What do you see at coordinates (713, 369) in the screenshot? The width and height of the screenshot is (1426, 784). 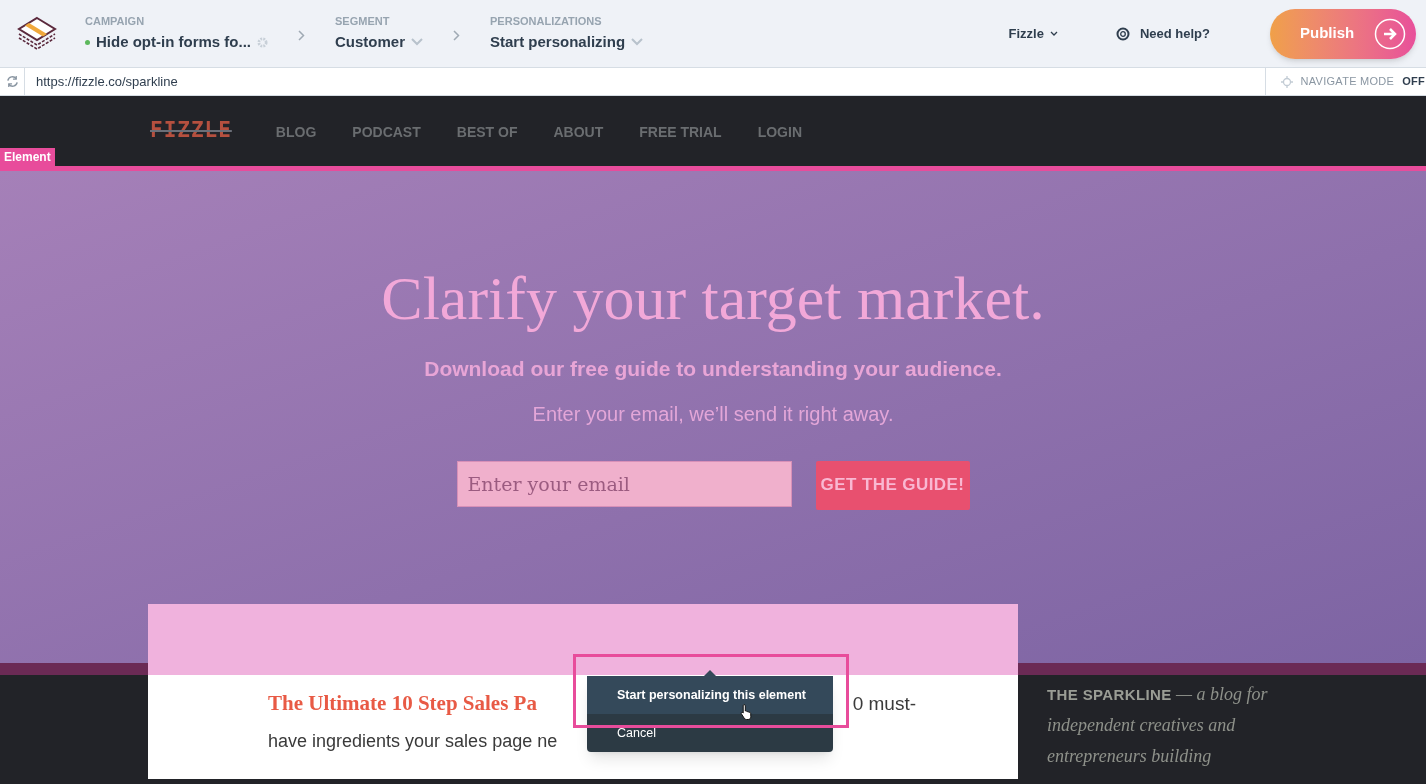 I see `hero-subtitle: Download our free guide to understanding your audience.` at bounding box center [713, 369].